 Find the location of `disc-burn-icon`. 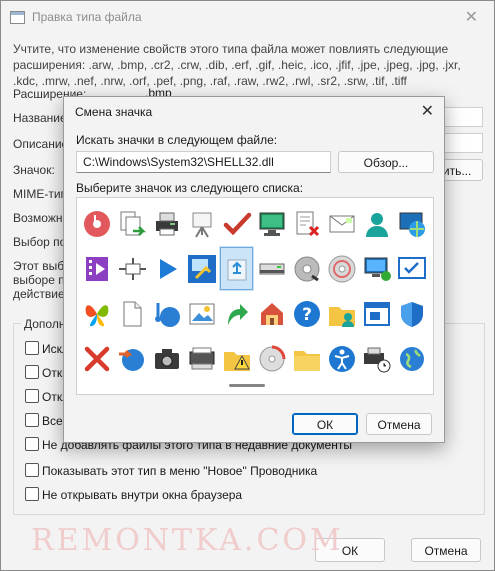

disc-burn-icon is located at coordinates (272, 358).